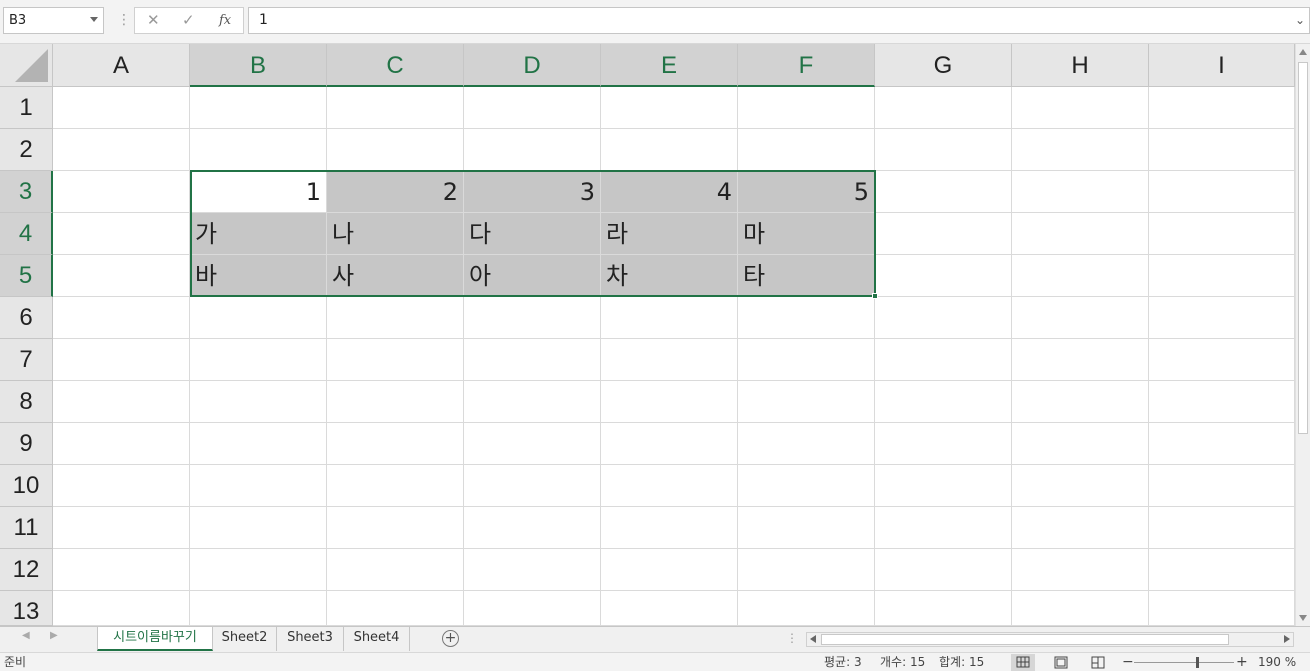 The height and width of the screenshot is (671, 1310). What do you see at coordinates (1080, 402) in the screenshot?
I see `cell-H8` at bounding box center [1080, 402].